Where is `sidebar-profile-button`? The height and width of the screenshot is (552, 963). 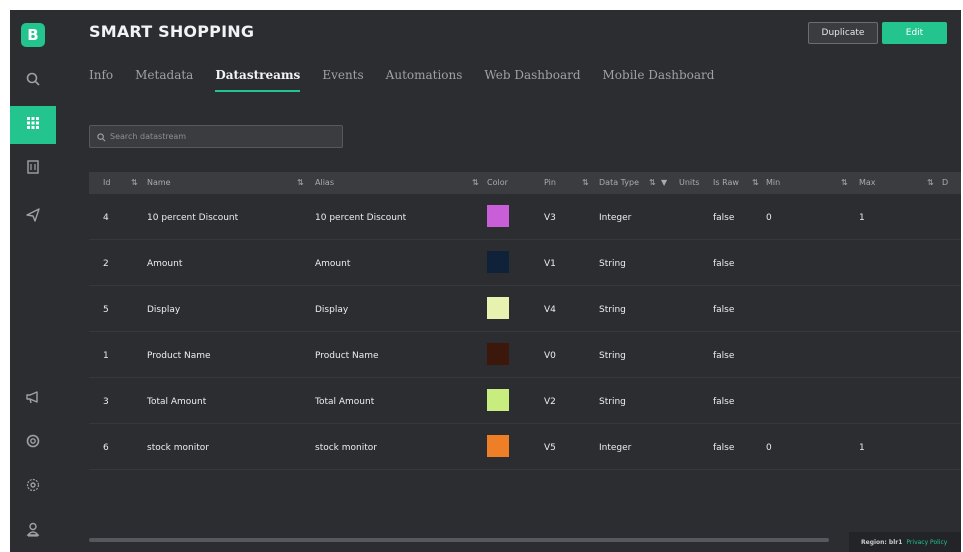
sidebar-profile-button is located at coordinates (33, 531).